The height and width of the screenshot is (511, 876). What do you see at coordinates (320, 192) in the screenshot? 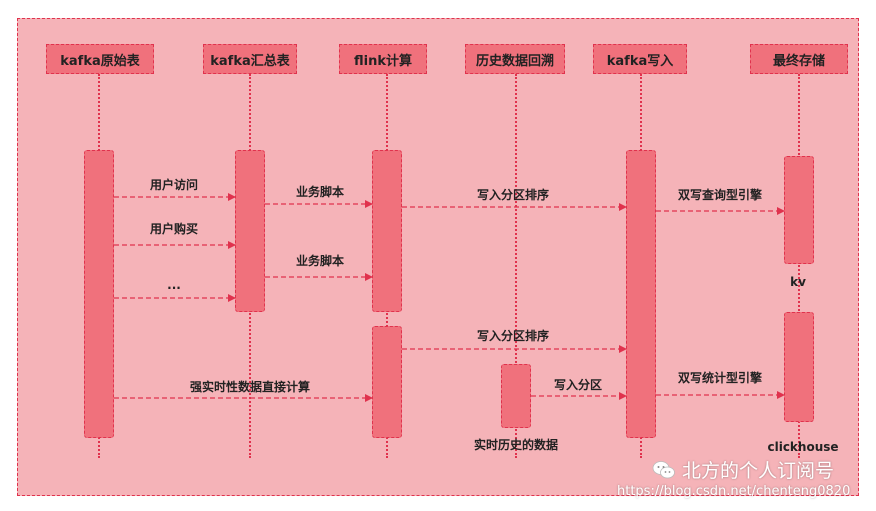
I see `message-label-biz-script-1: 业务脚本` at bounding box center [320, 192].